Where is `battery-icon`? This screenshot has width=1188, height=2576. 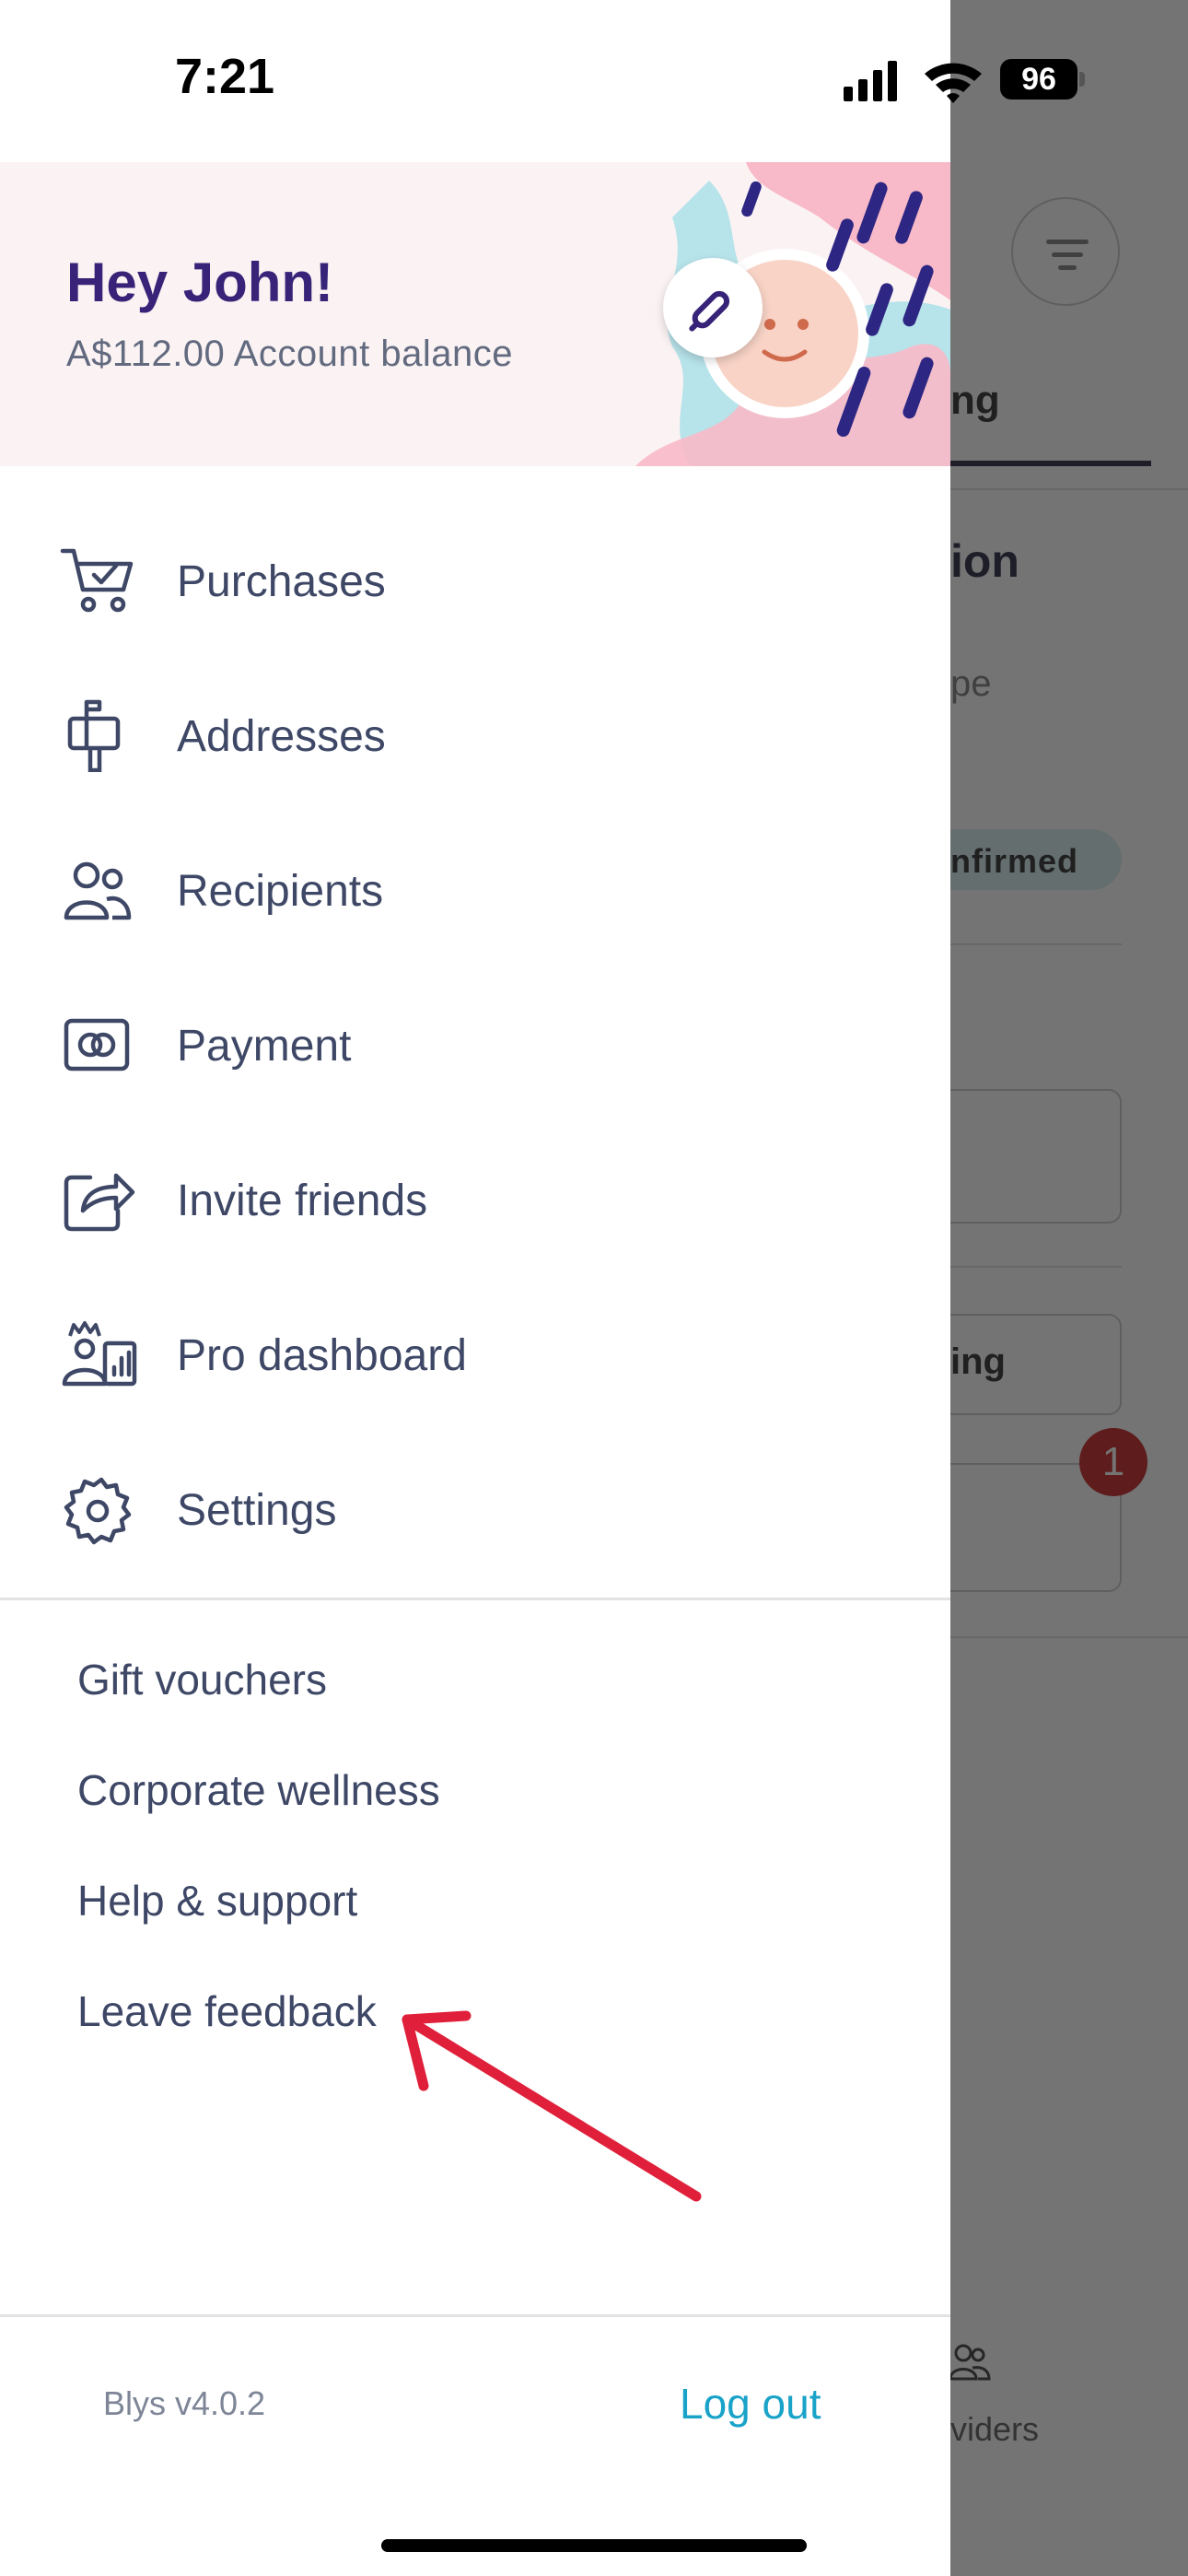 battery-icon is located at coordinates (1082, 79).